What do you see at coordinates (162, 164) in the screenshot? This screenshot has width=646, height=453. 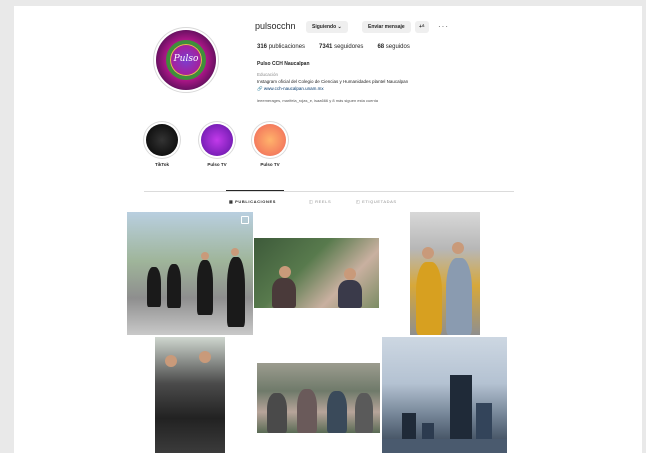 I see `highlight-label: TikTok` at bounding box center [162, 164].